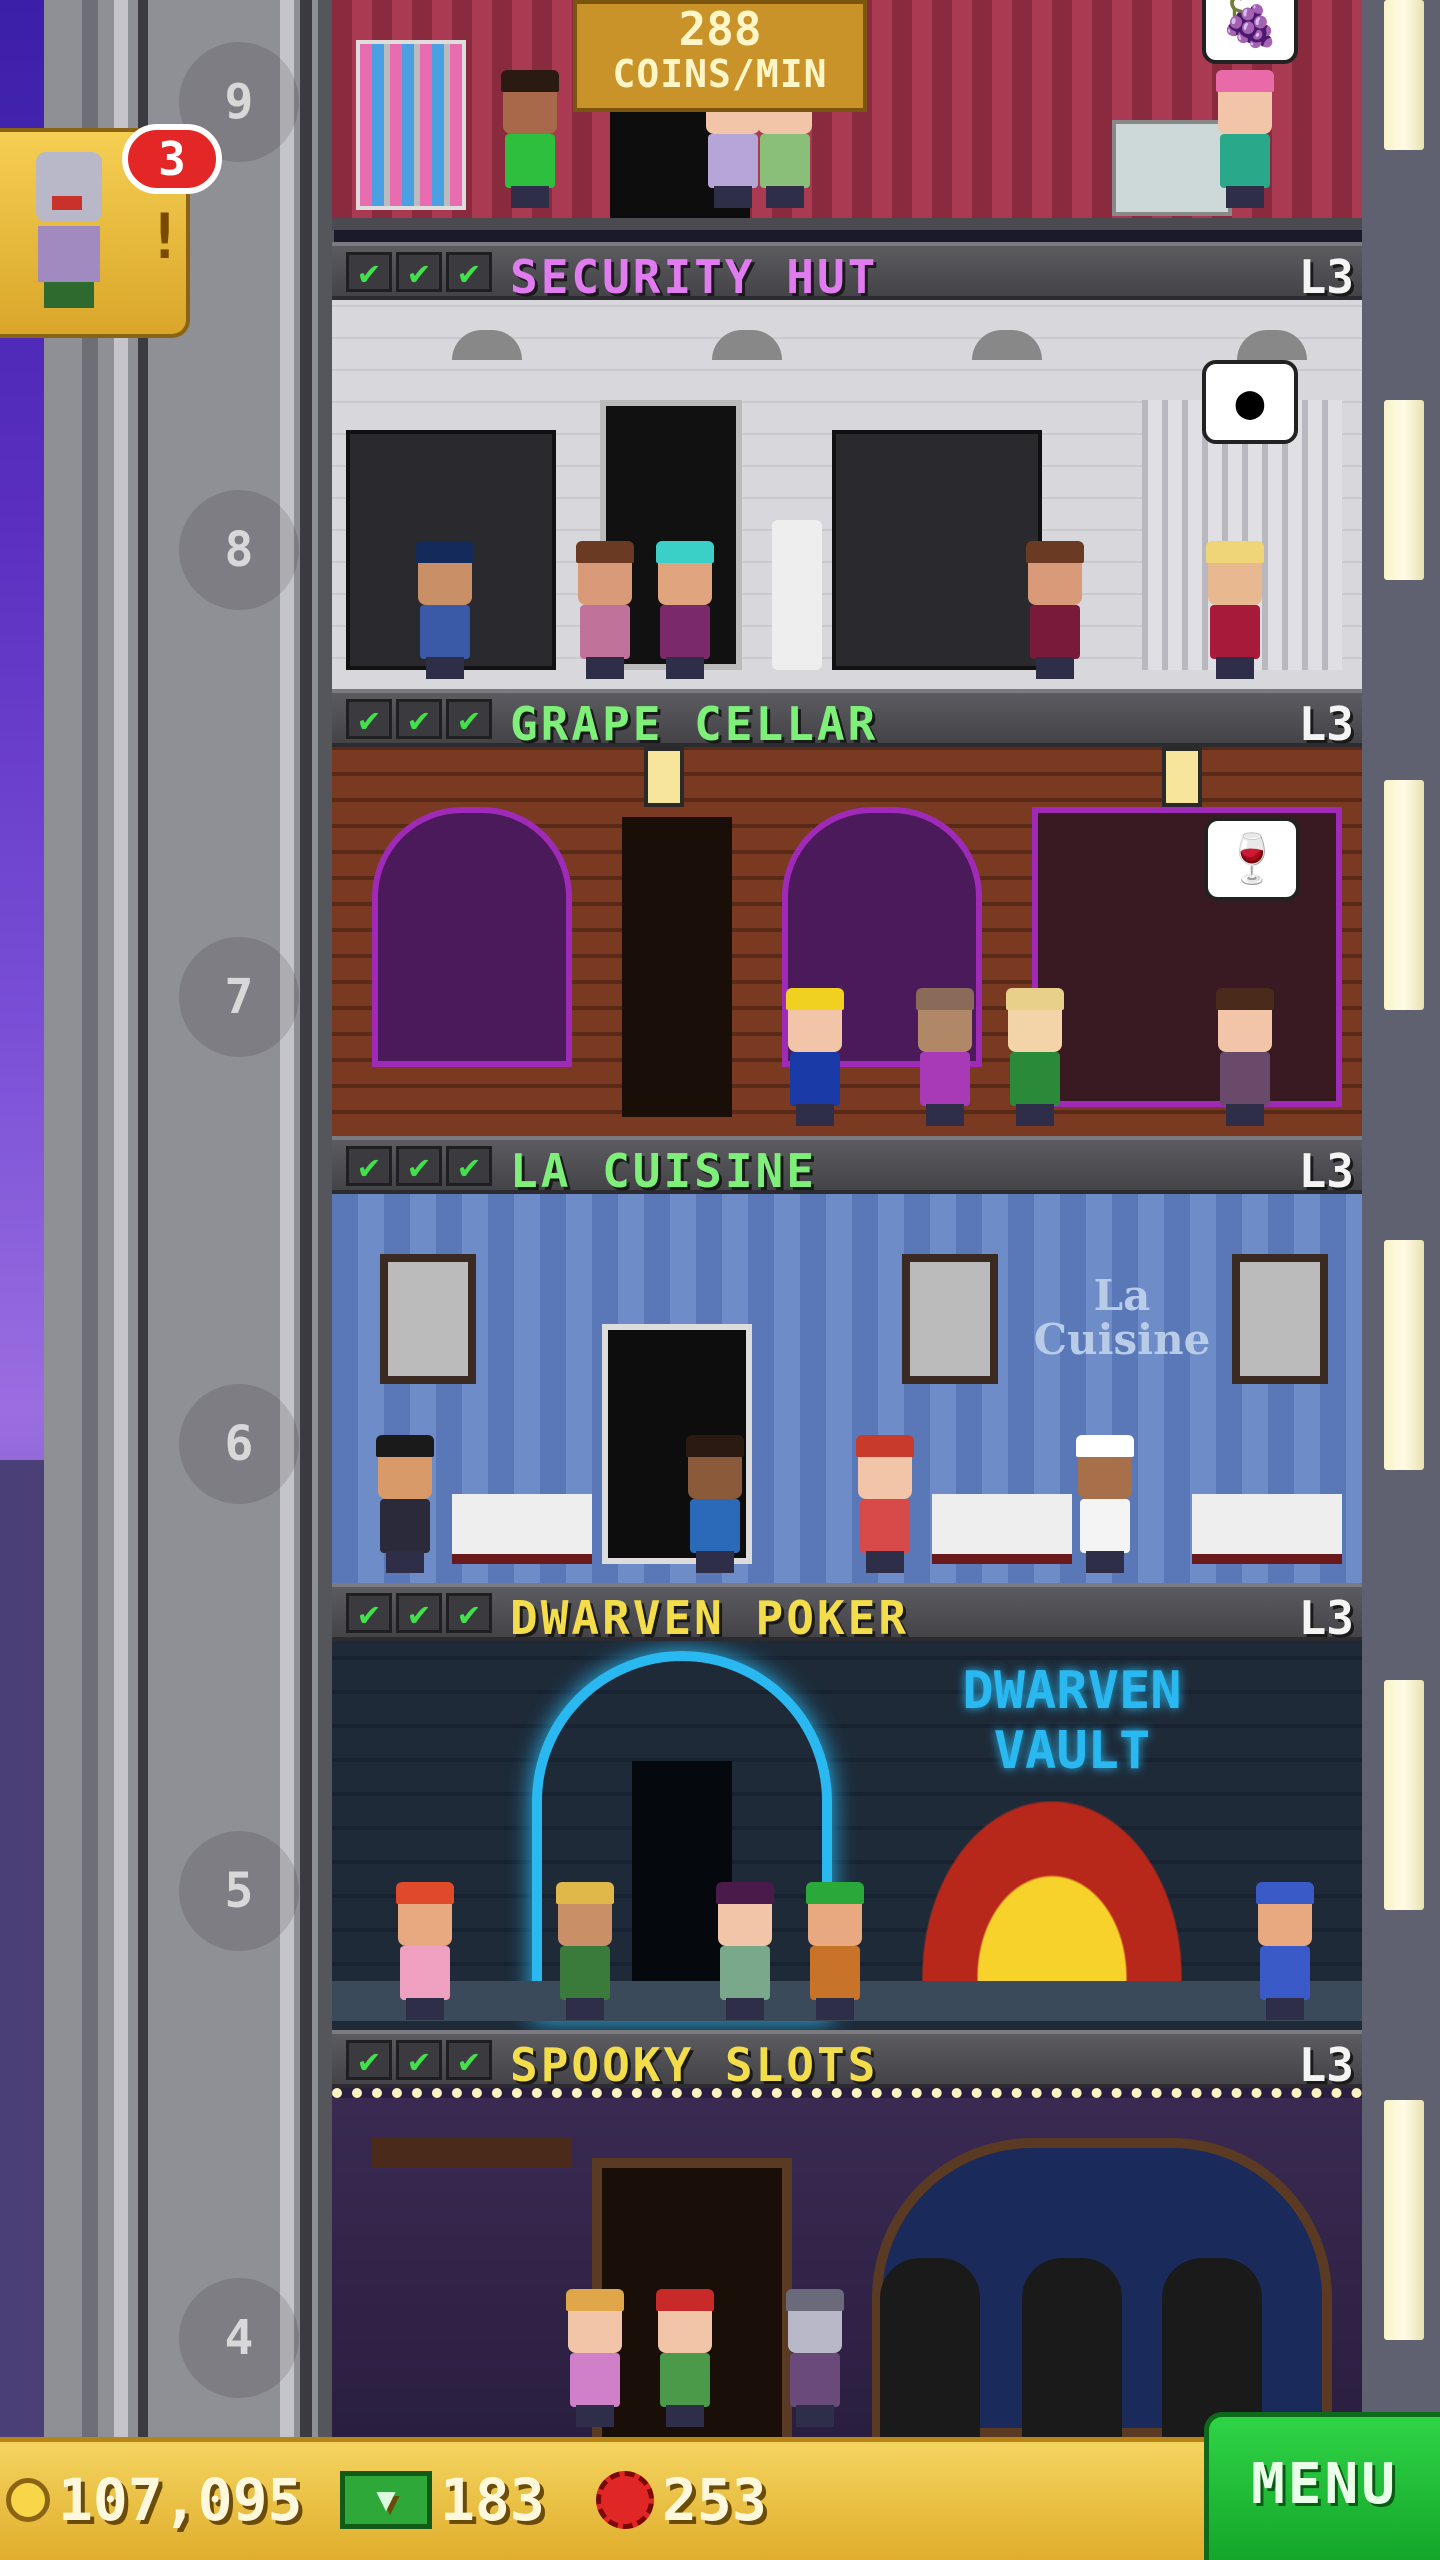 Image resolution: width=1440 pixels, height=2560 pixels. What do you see at coordinates (239, 1444) in the screenshot?
I see `floor-number-6: 6` at bounding box center [239, 1444].